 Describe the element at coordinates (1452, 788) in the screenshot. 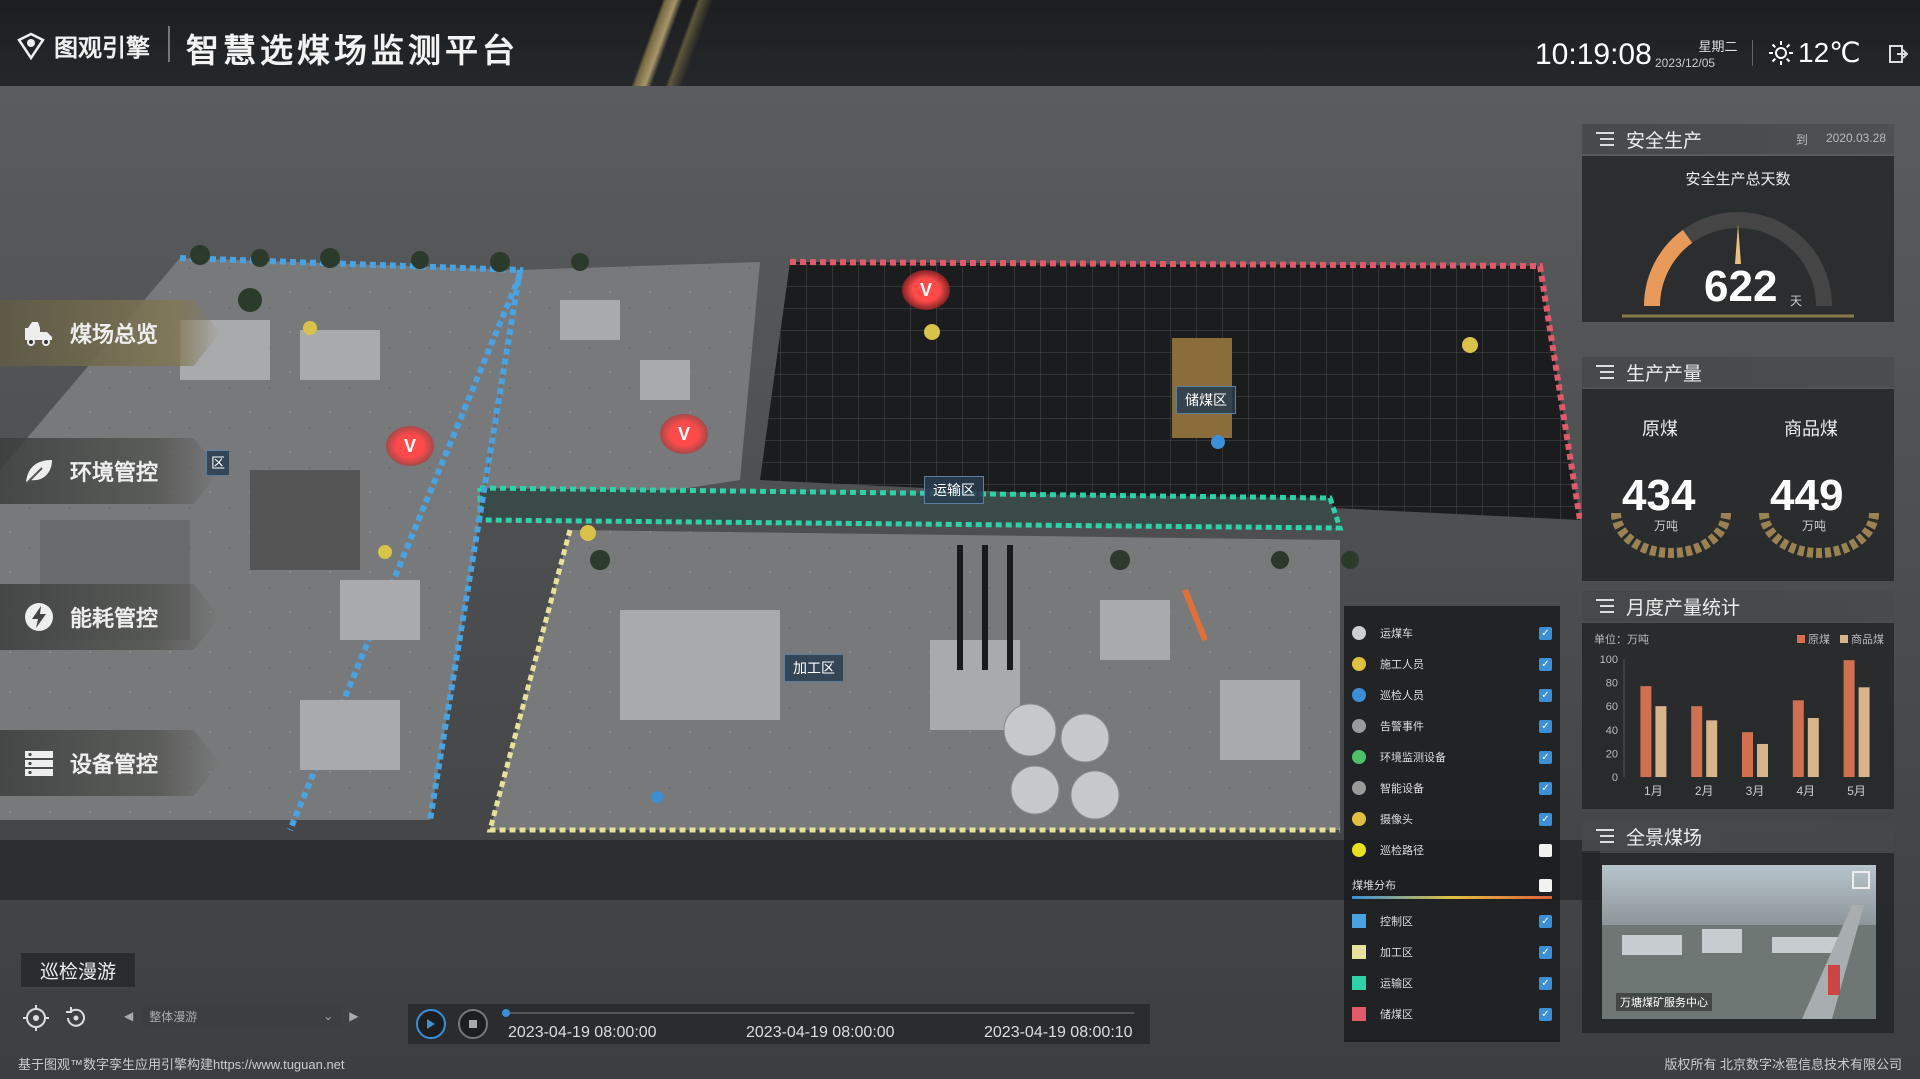

I see `legend-item: 智能设备 ✓` at that location.